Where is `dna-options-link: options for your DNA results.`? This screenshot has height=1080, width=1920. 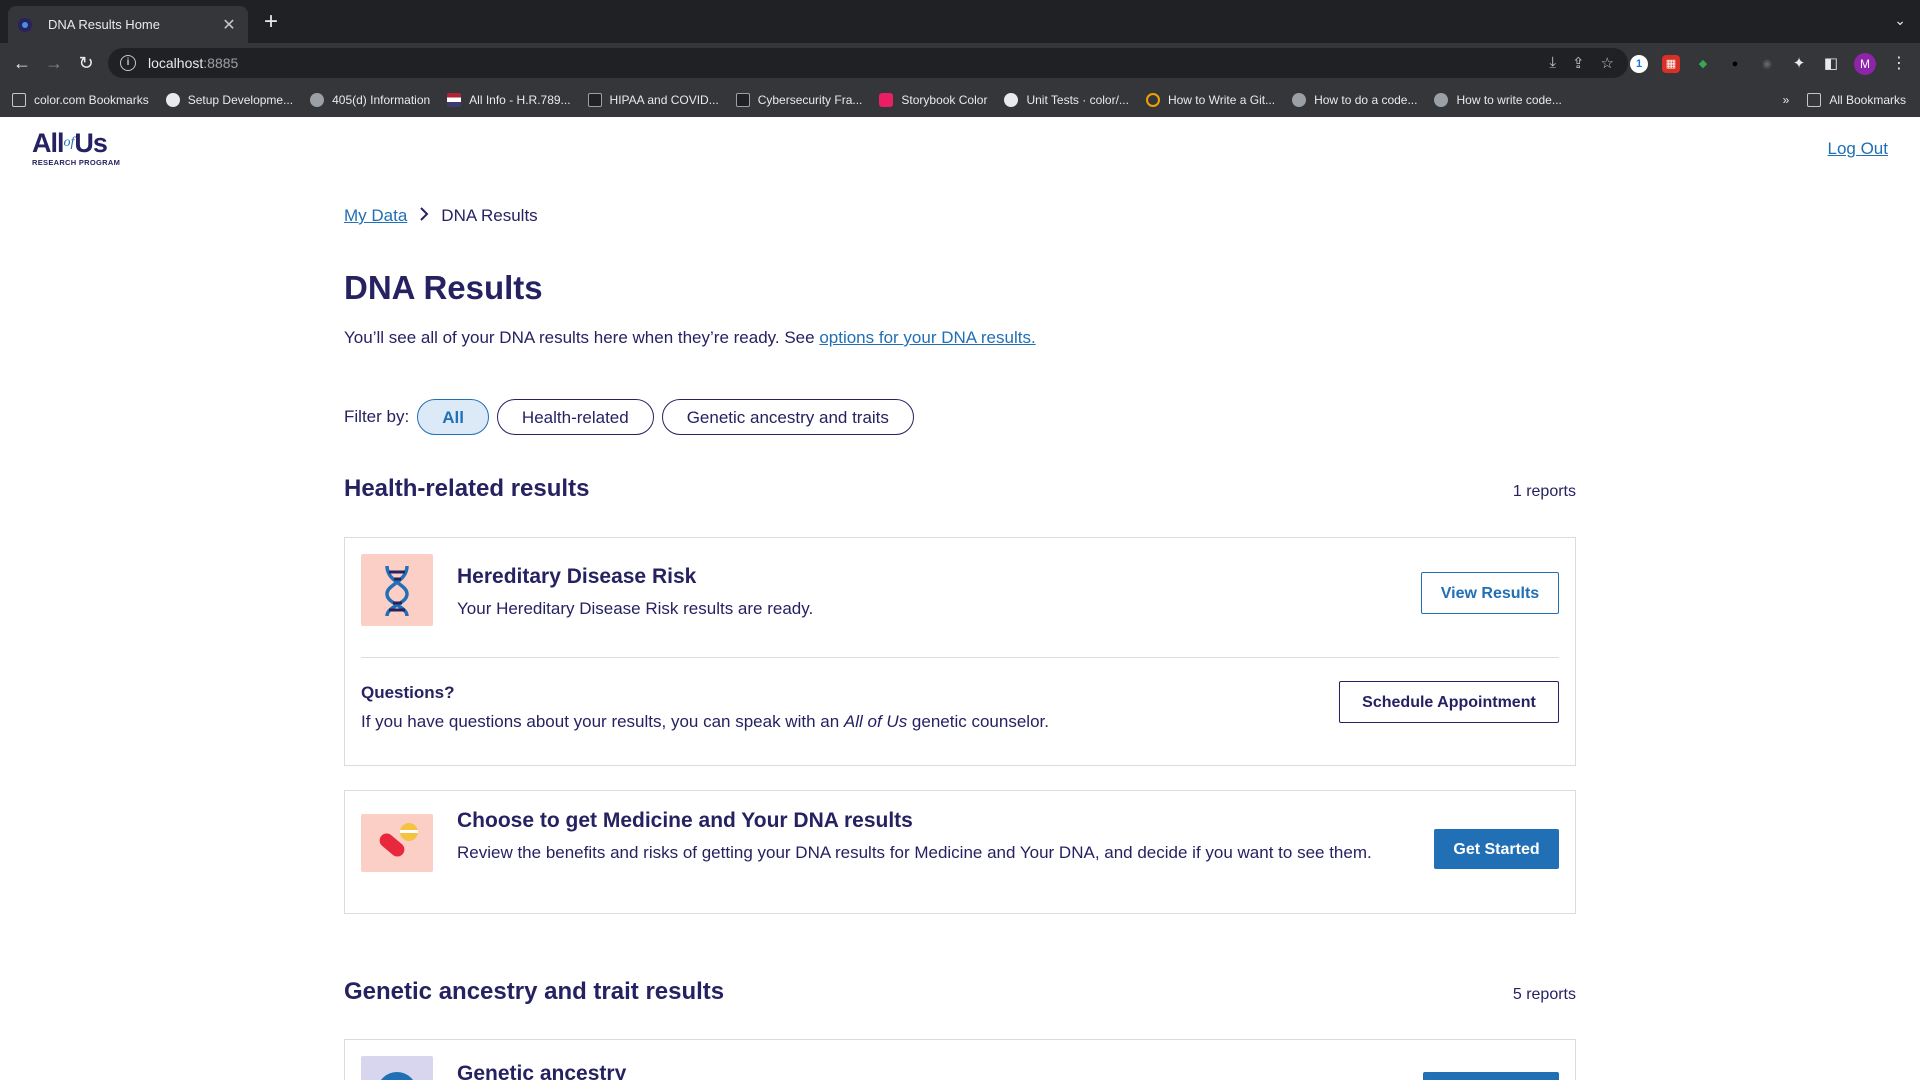 dna-options-link: options for your DNA results. is located at coordinates (927, 337).